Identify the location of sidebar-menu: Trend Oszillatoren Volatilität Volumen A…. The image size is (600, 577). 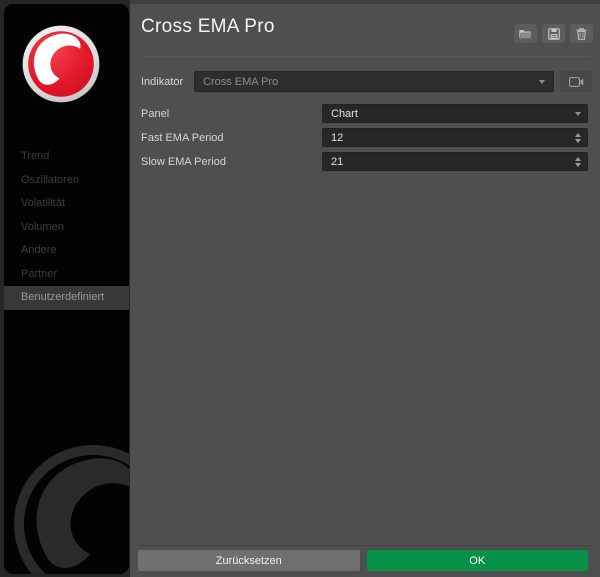
(66, 227).